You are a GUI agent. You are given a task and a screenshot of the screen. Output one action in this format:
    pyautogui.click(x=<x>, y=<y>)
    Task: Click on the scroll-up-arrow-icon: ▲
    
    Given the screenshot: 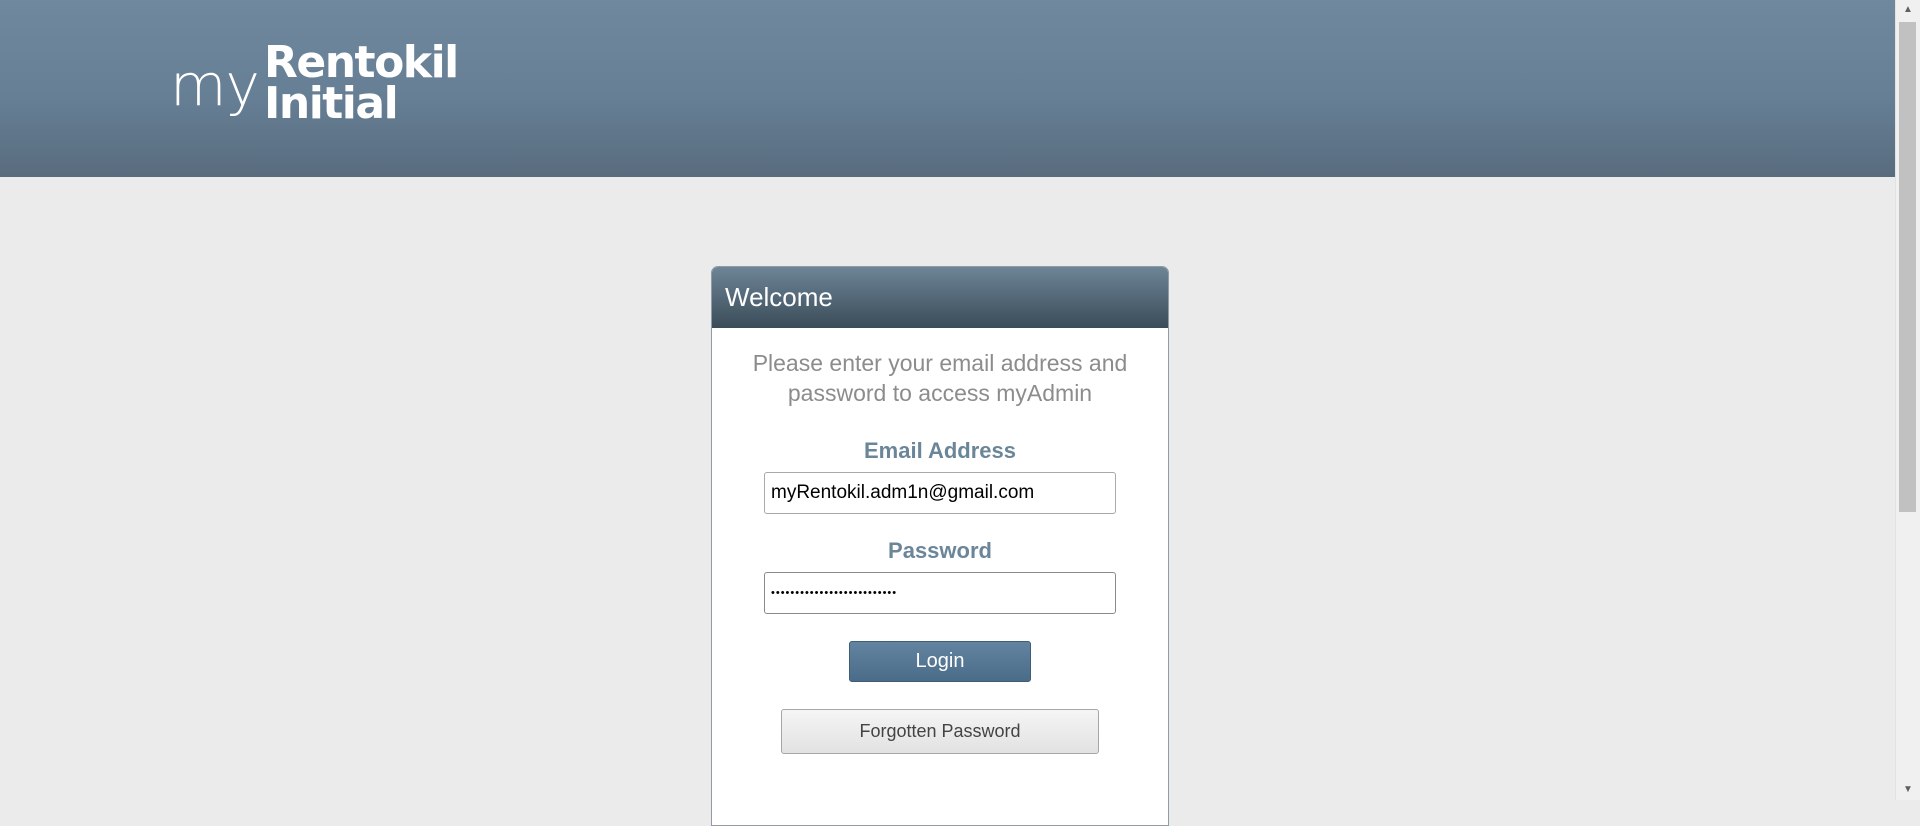 What is the action you would take?
    pyautogui.click(x=1908, y=10)
    